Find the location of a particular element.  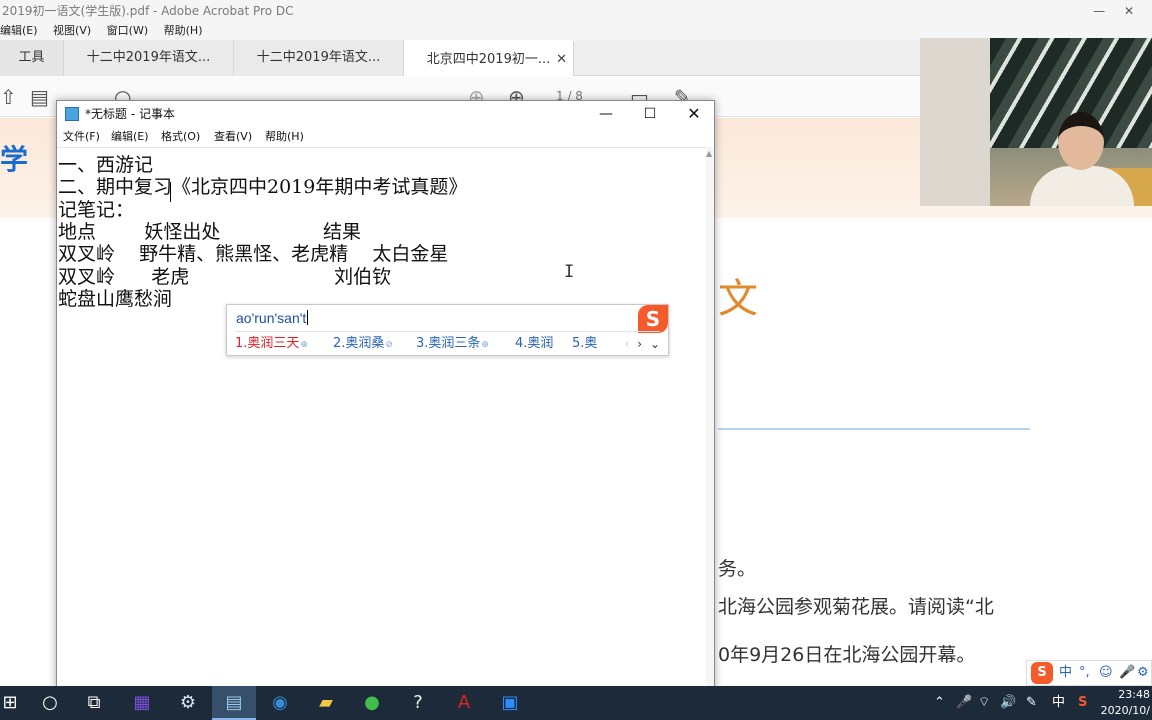

tab-close-icon: ✕ is located at coordinates (561, 60).